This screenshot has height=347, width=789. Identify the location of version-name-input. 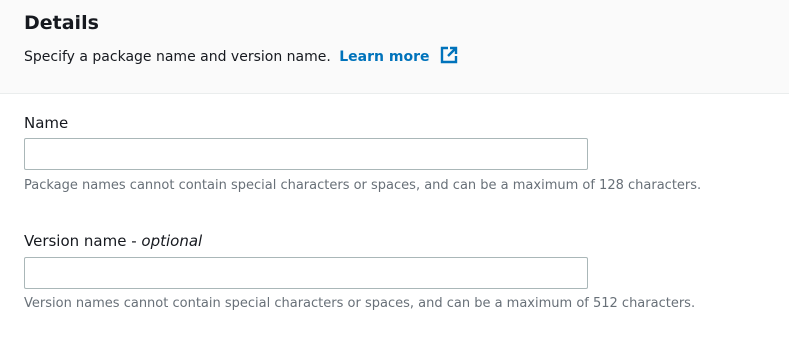
(306, 273).